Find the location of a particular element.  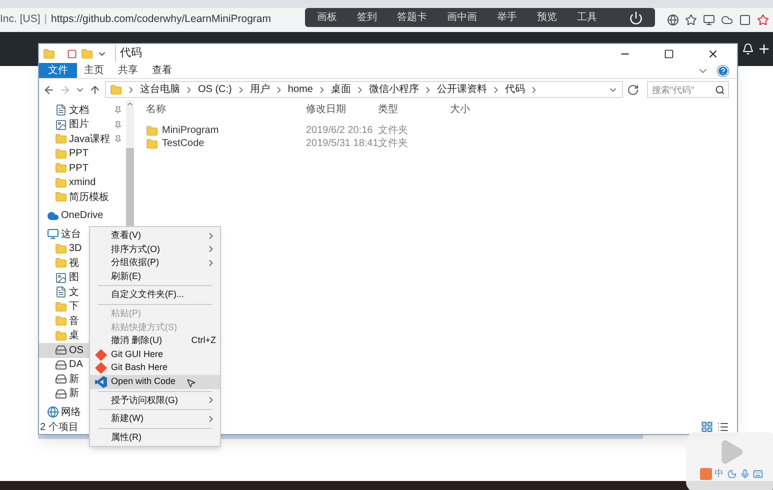

modified-date: 2019/5/31 18:41 is located at coordinates (342, 144).